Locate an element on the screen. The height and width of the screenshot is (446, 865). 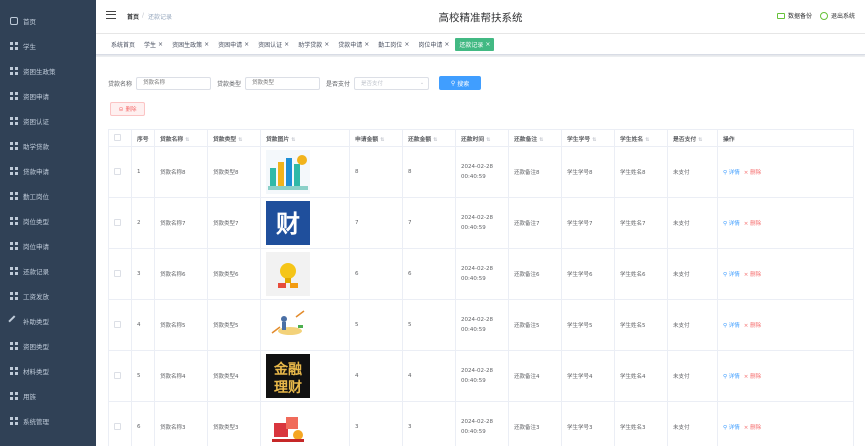
sidebar-item-9: 岗位申请 is located at coordinates (48, 245).